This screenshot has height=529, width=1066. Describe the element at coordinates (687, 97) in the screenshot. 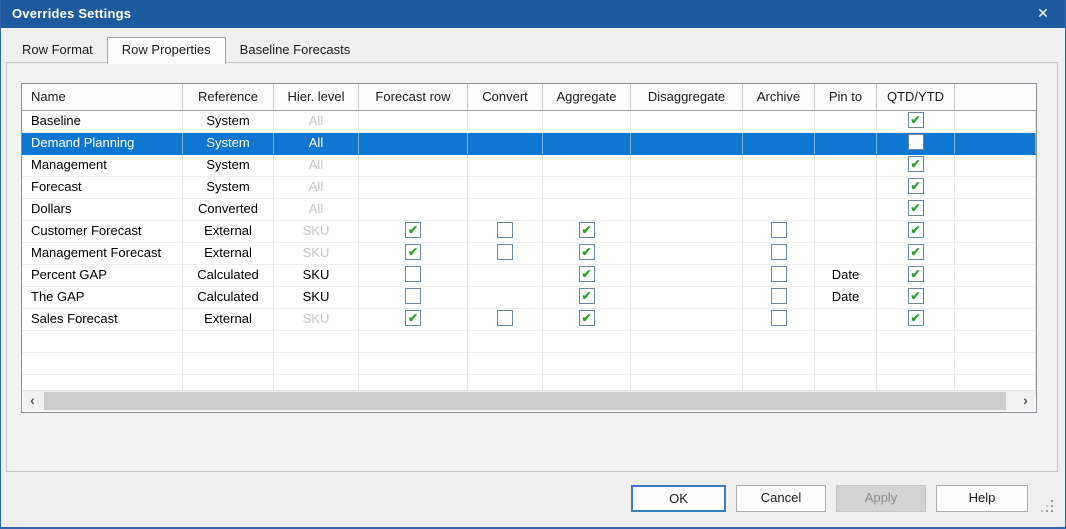

I see `column-header-disaggregate: Disaggregate` at that location.